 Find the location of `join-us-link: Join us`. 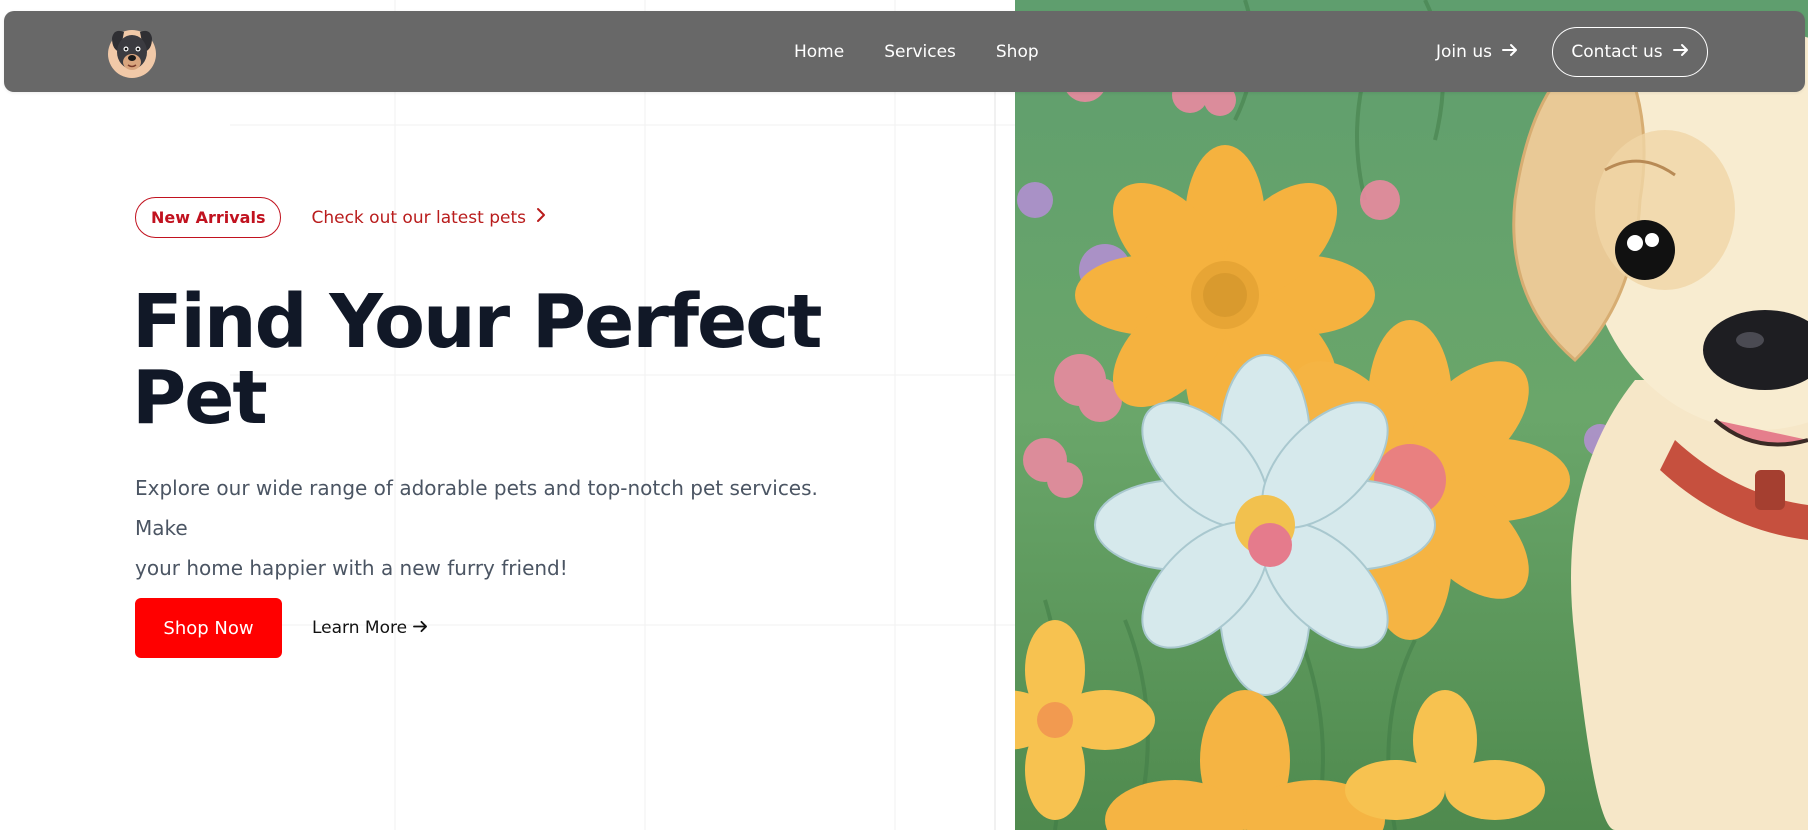

join-us-link: Join us is located at coordinates (1477, 51).